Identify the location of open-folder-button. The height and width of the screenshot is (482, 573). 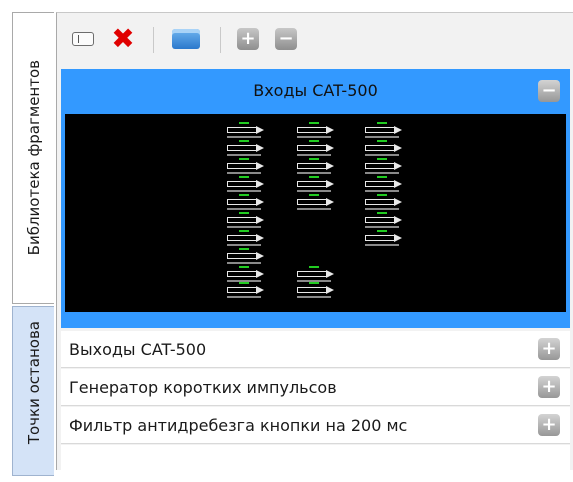
(186, 39).